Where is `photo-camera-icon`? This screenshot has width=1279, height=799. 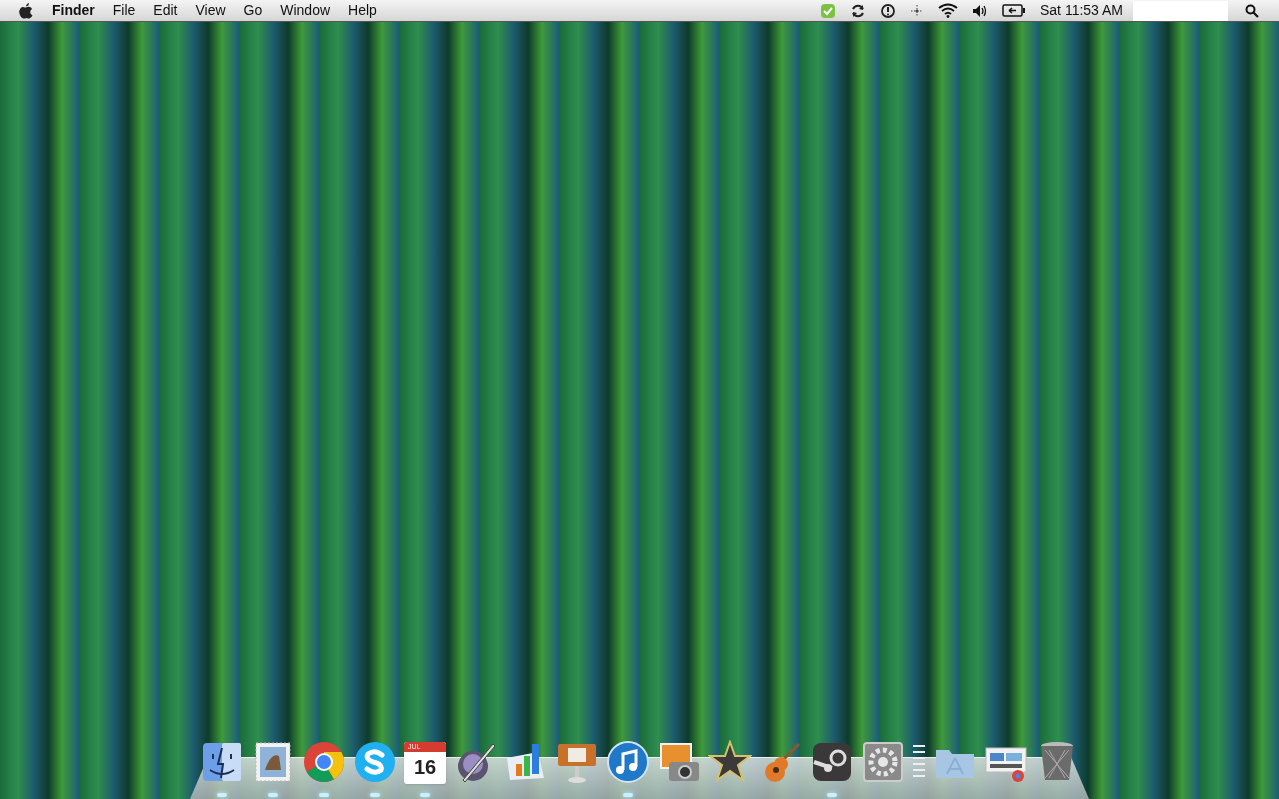
photo-camera-icon is located at coordinates (679, 762).